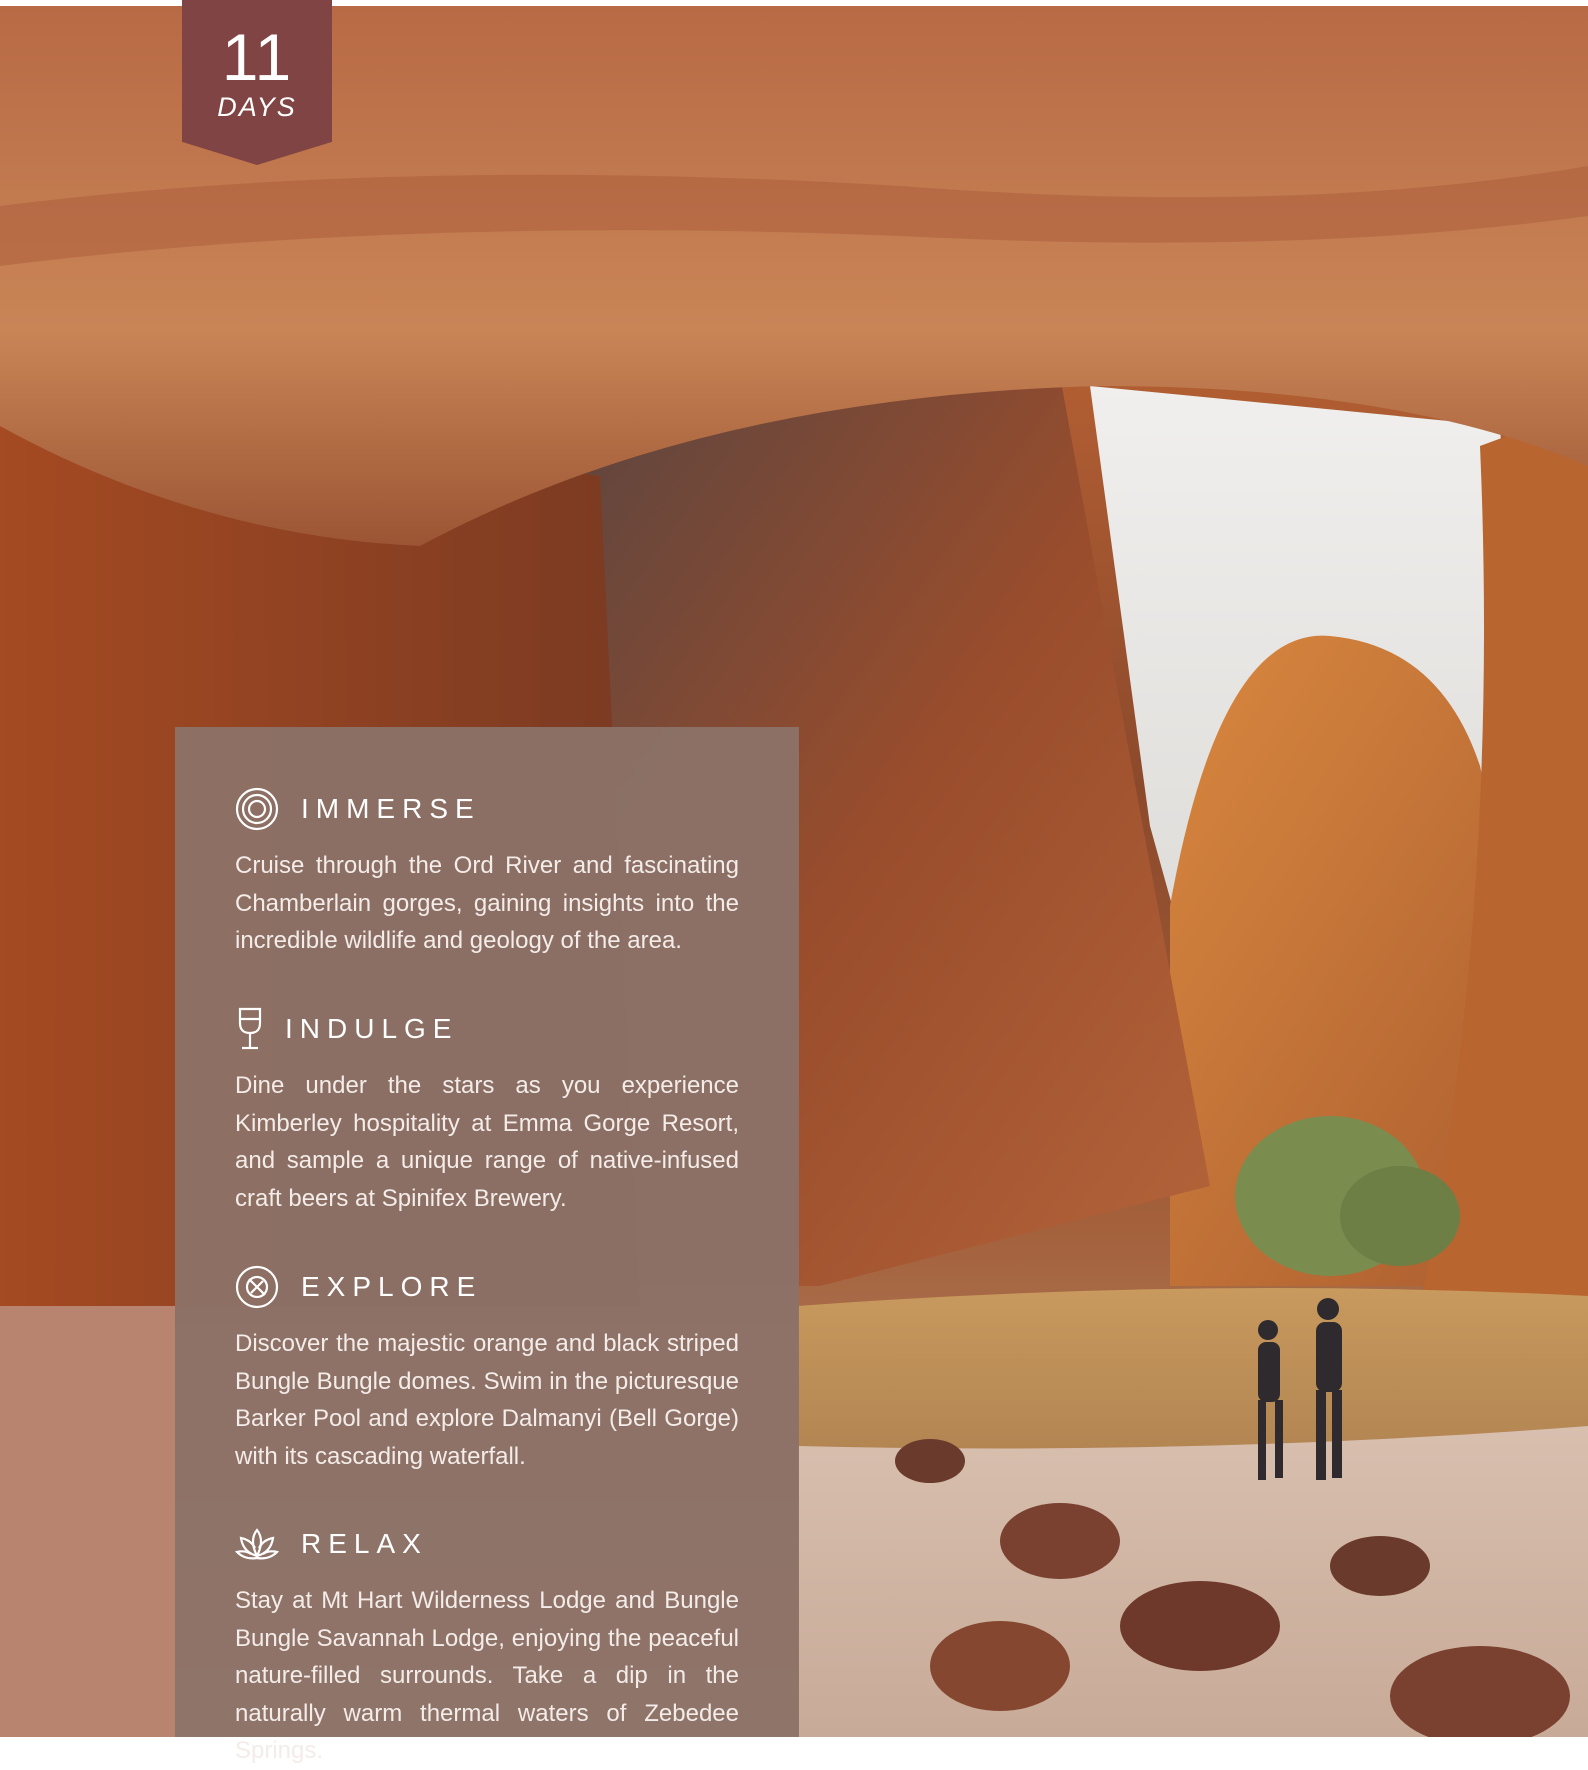  I want to click on concentric-circles-icon, so click(257, 809).